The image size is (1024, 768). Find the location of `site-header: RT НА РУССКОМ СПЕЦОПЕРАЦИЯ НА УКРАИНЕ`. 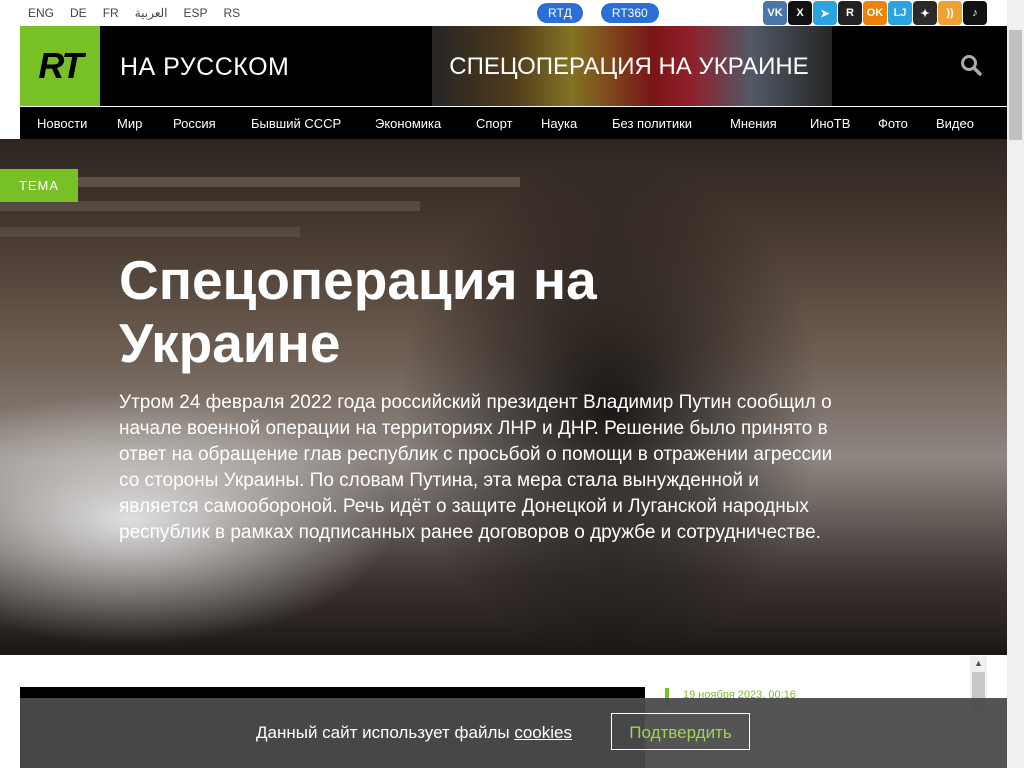

site-header: RT НА РУССКОМ СПЕЦОПЕРАЦИЯ НА УКРАИНЕ is located at coordinates (513, 66).